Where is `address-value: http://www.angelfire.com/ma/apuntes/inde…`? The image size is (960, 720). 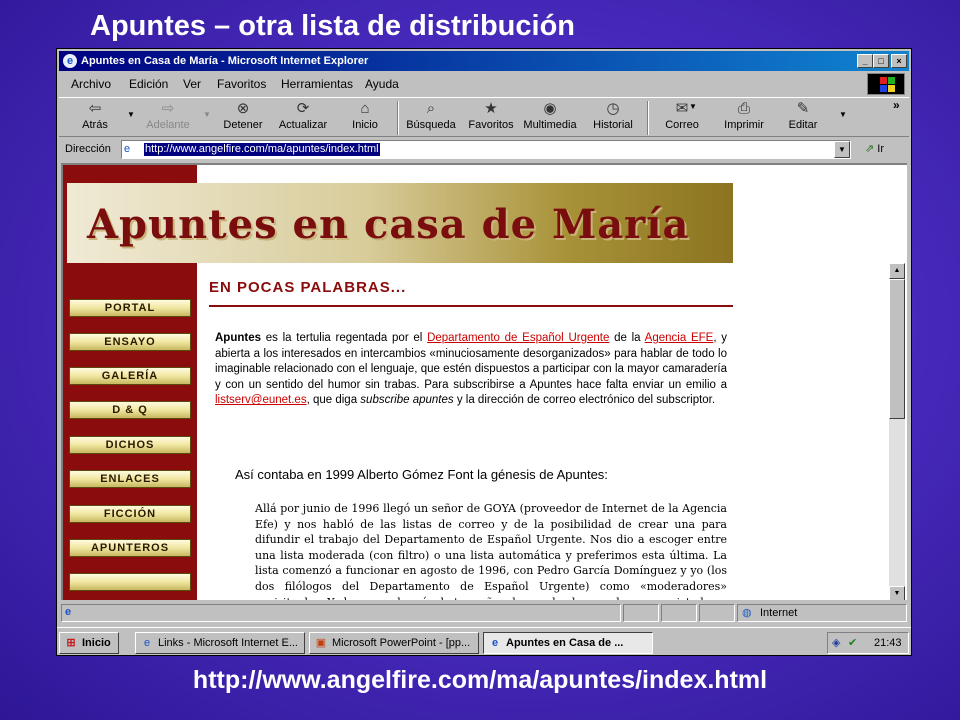
address-value: http://www.angelfire.com/ma/apuntes/inde… is located at coordinates (262, 149).